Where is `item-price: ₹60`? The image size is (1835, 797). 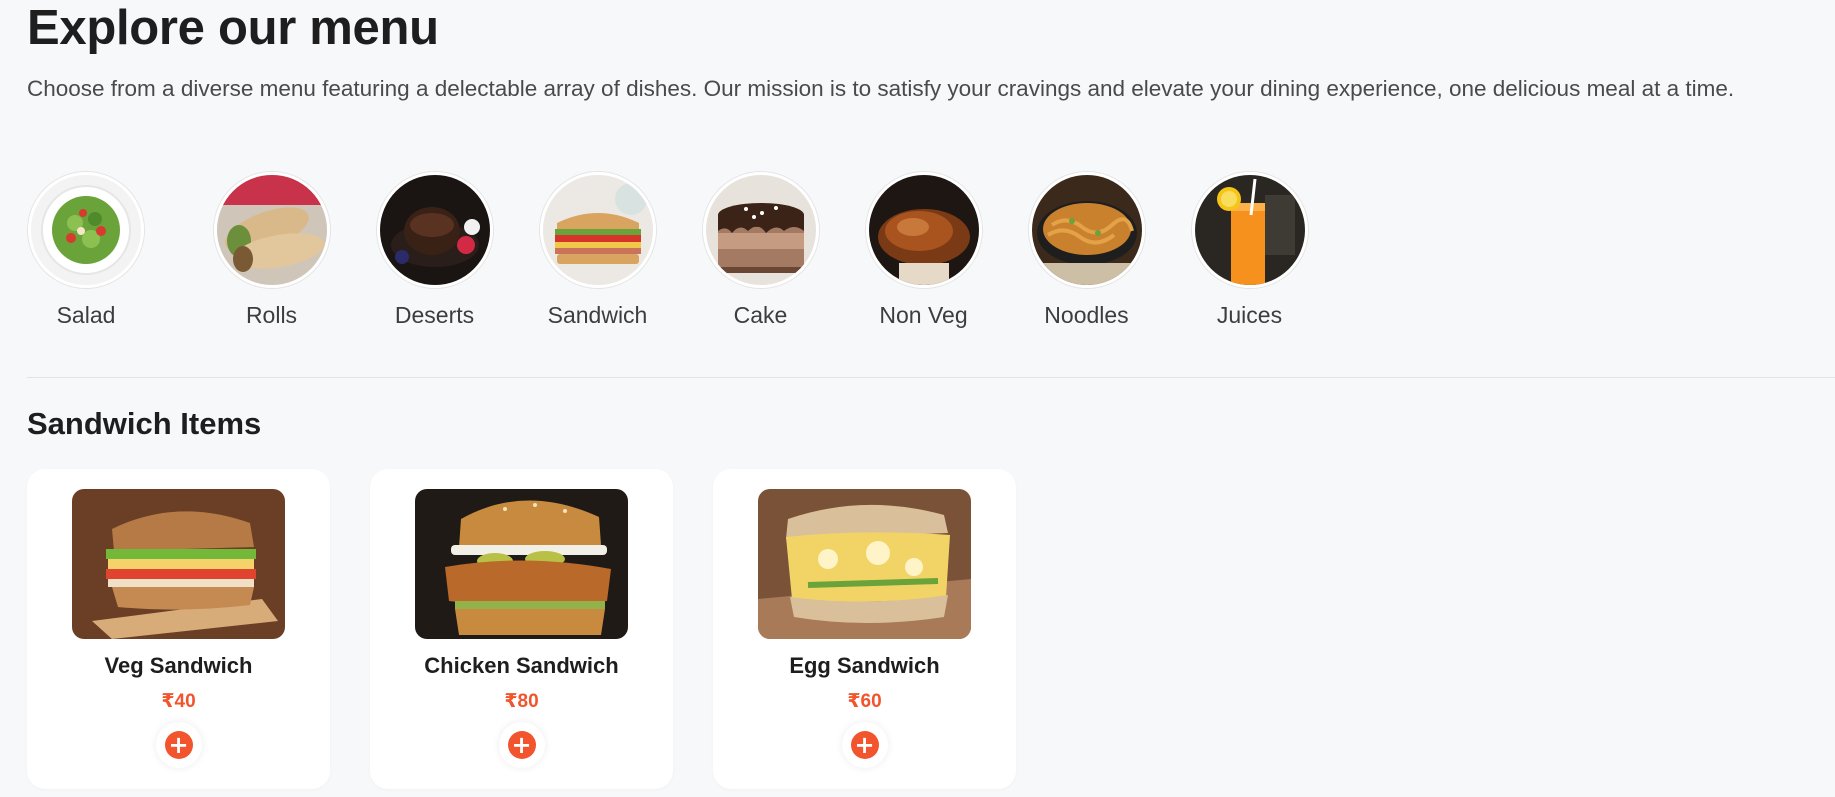 item-price: ₹60 is located at coordinates (864, 701).